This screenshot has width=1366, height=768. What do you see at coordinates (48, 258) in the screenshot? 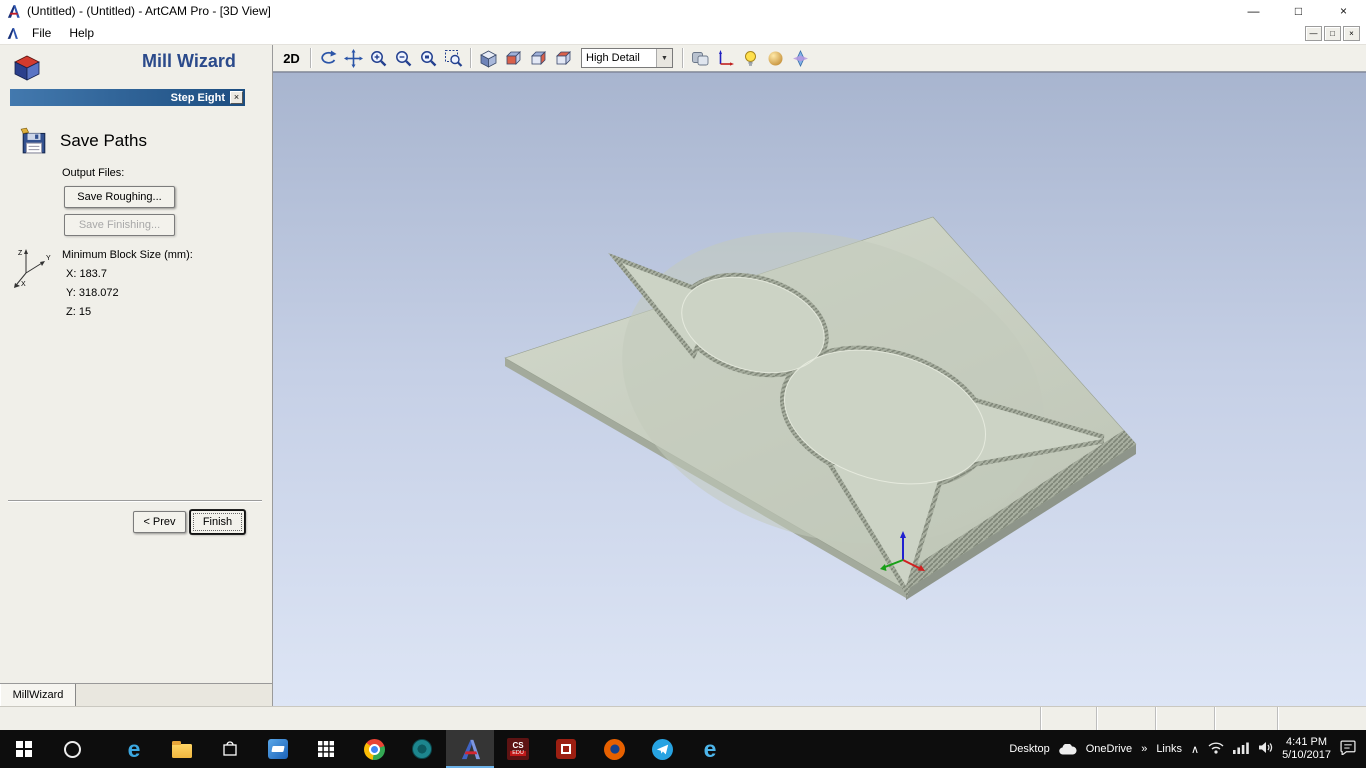
I see `svg-text: Y` at bounding box center [48, 258].